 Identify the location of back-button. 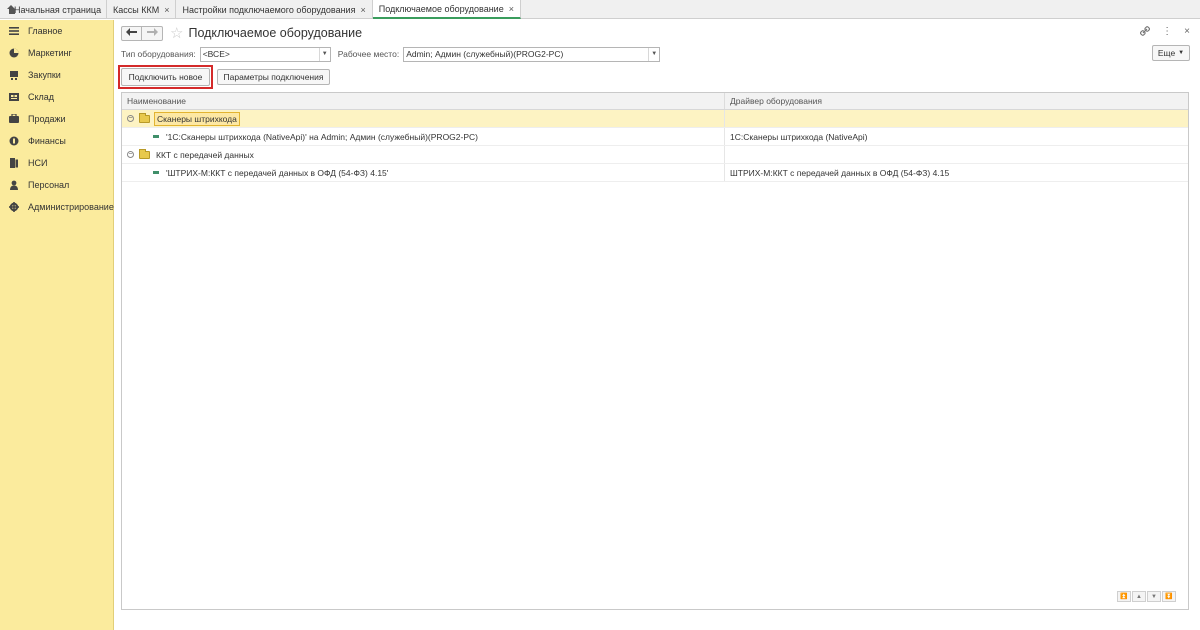
(131, 33).